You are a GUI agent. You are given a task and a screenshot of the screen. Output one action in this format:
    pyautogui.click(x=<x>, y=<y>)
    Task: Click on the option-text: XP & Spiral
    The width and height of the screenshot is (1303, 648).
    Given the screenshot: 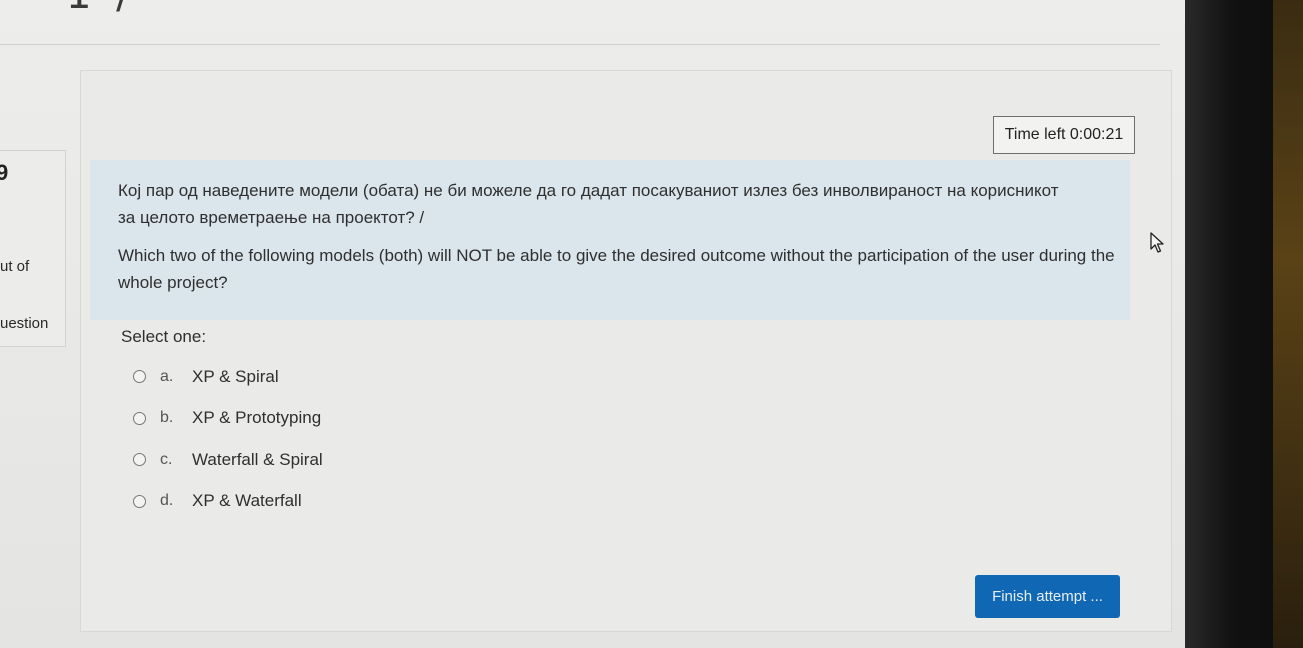 What is the action you would take?
    pyautogui.click(x=235, y=376)
    